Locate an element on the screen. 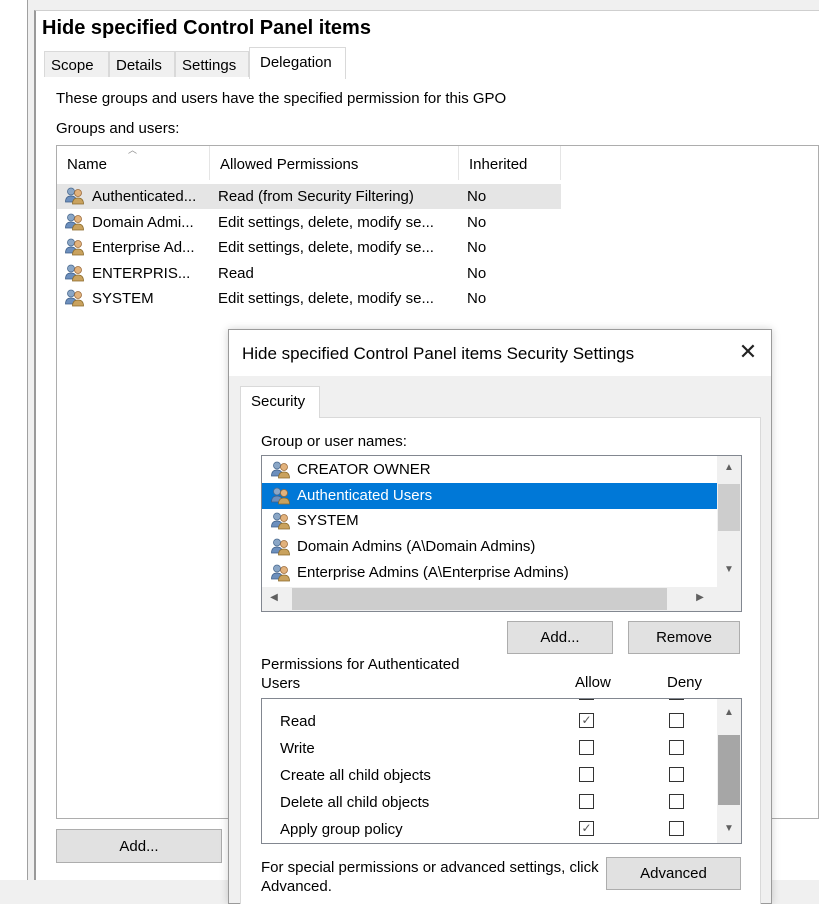 The height and width of the screenshot is (904, 819). row-allowed-permissions: Read (from Security Filtering) is located at coordinates (316, 196).